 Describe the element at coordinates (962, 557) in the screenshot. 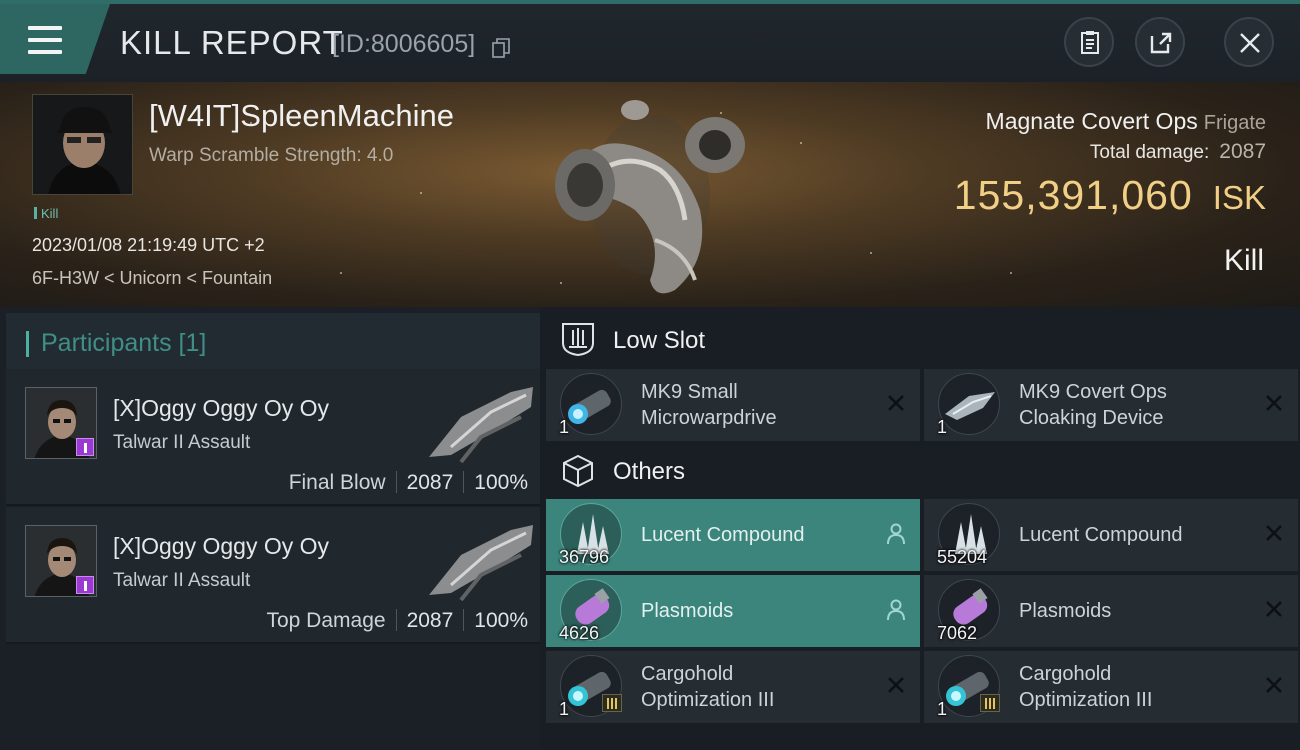

I see `item-quantity: 55204` at that location.